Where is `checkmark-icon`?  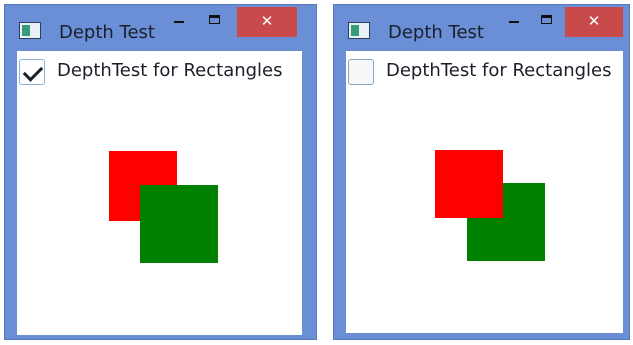 checkmark-icon is located at coordinates (33, 71).